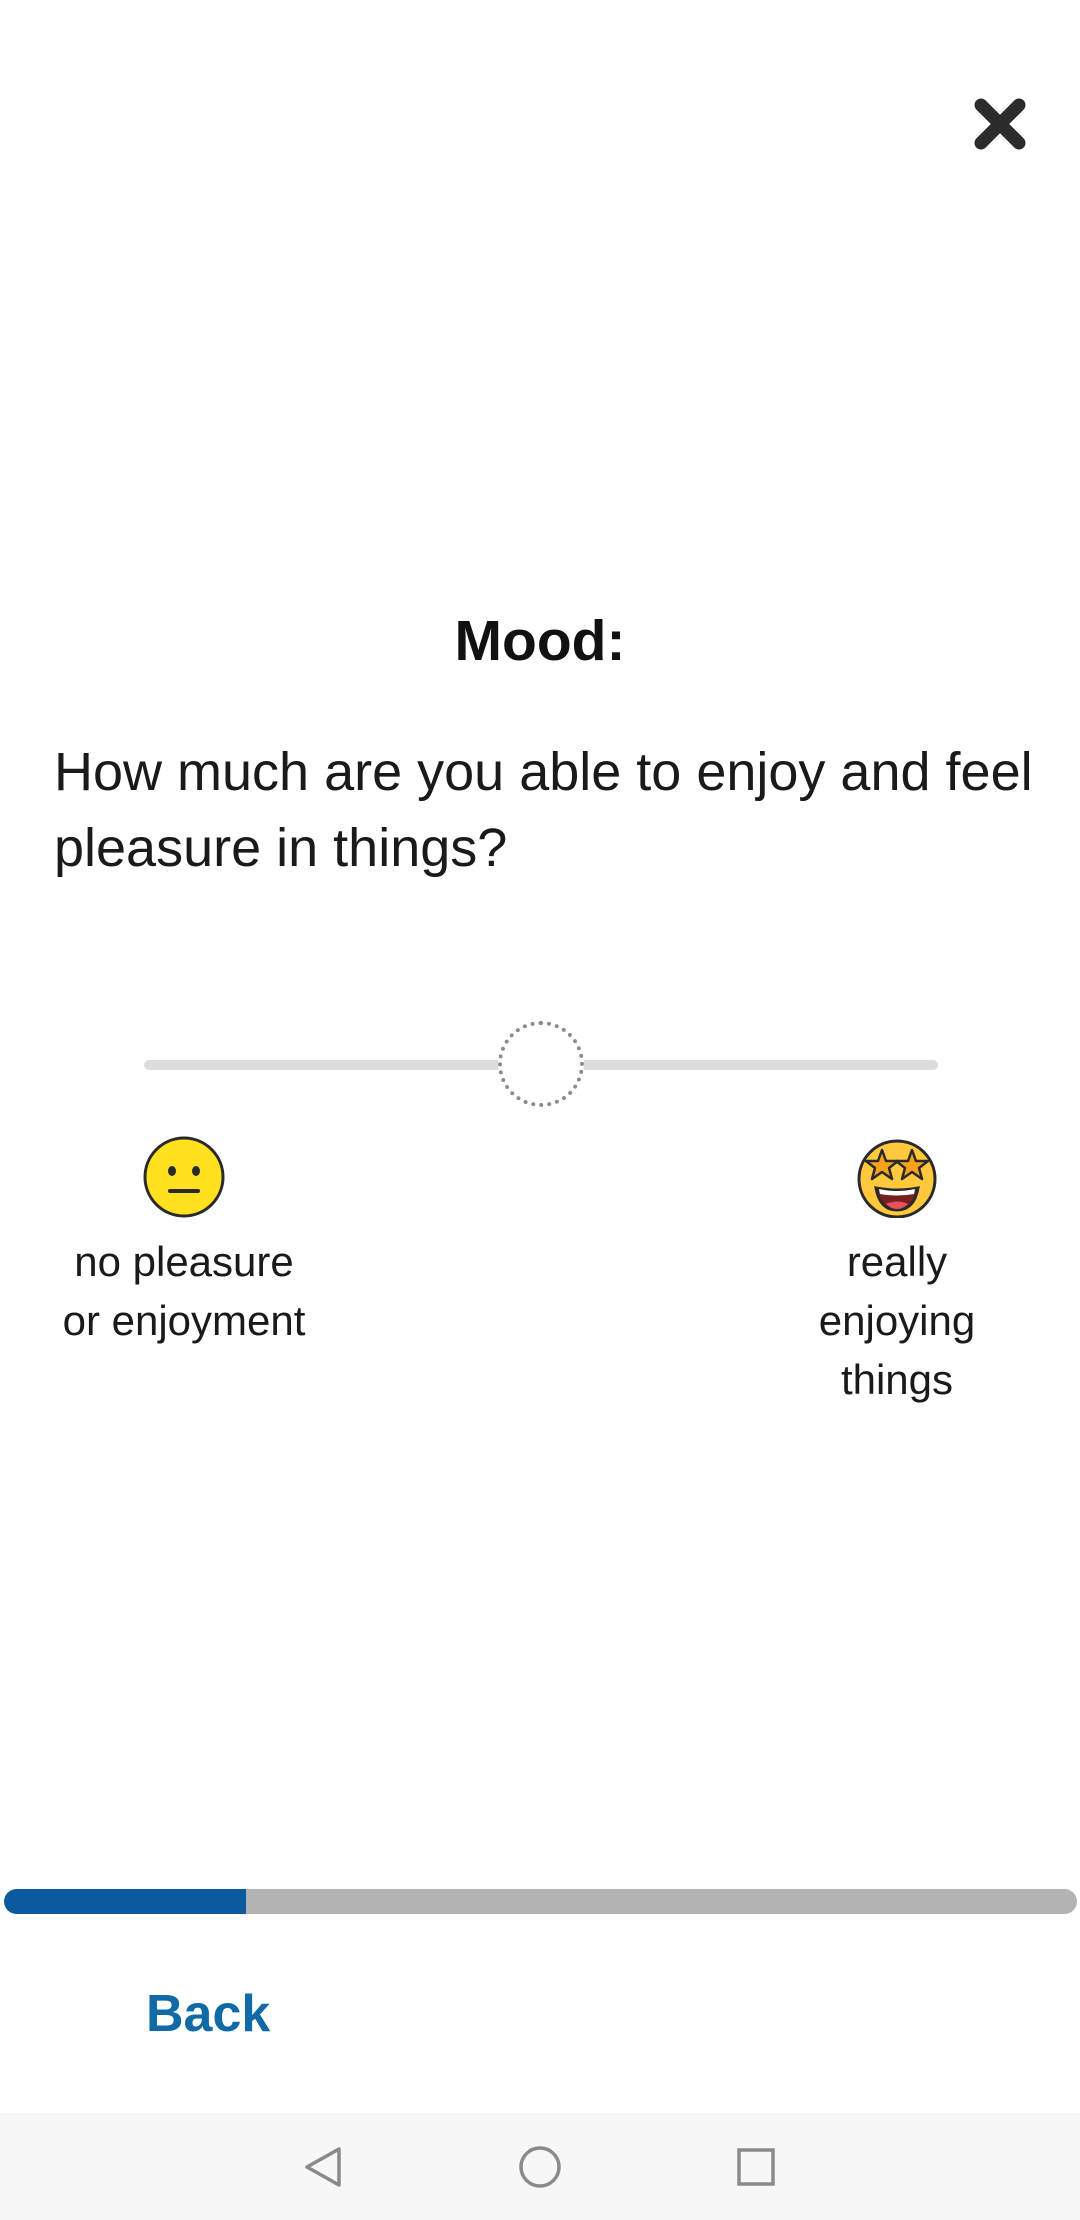  I want to click on survey-progress-bar, so click(540, 1901).